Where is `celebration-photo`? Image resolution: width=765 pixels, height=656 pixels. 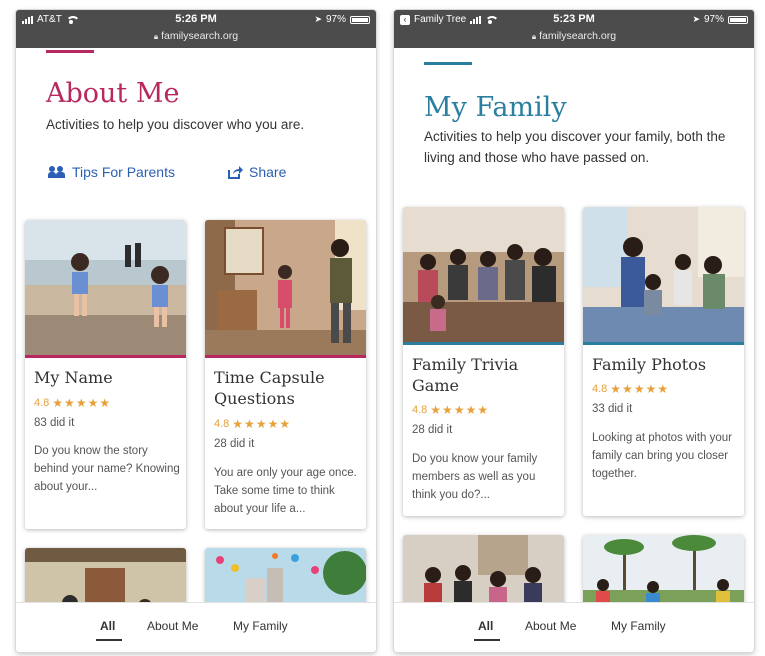 celebration-photo is located at coordinates (285, 575).